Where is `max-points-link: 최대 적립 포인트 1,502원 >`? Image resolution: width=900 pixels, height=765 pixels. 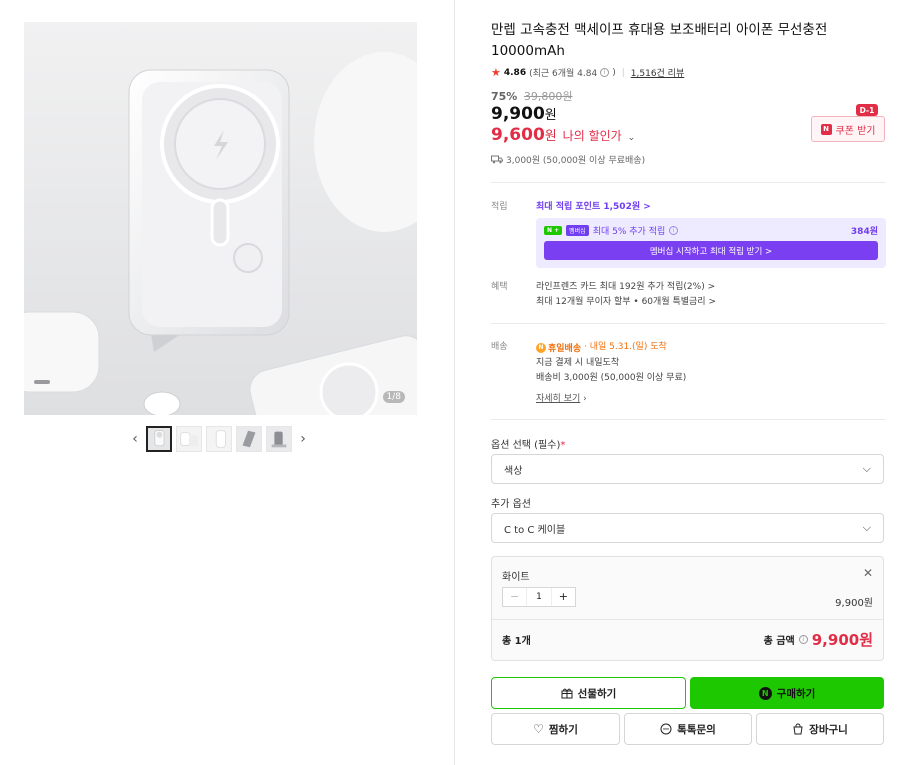 max-points-link: 최대 적립 포인트 1,502원 > is located at coordinates (593, 205).